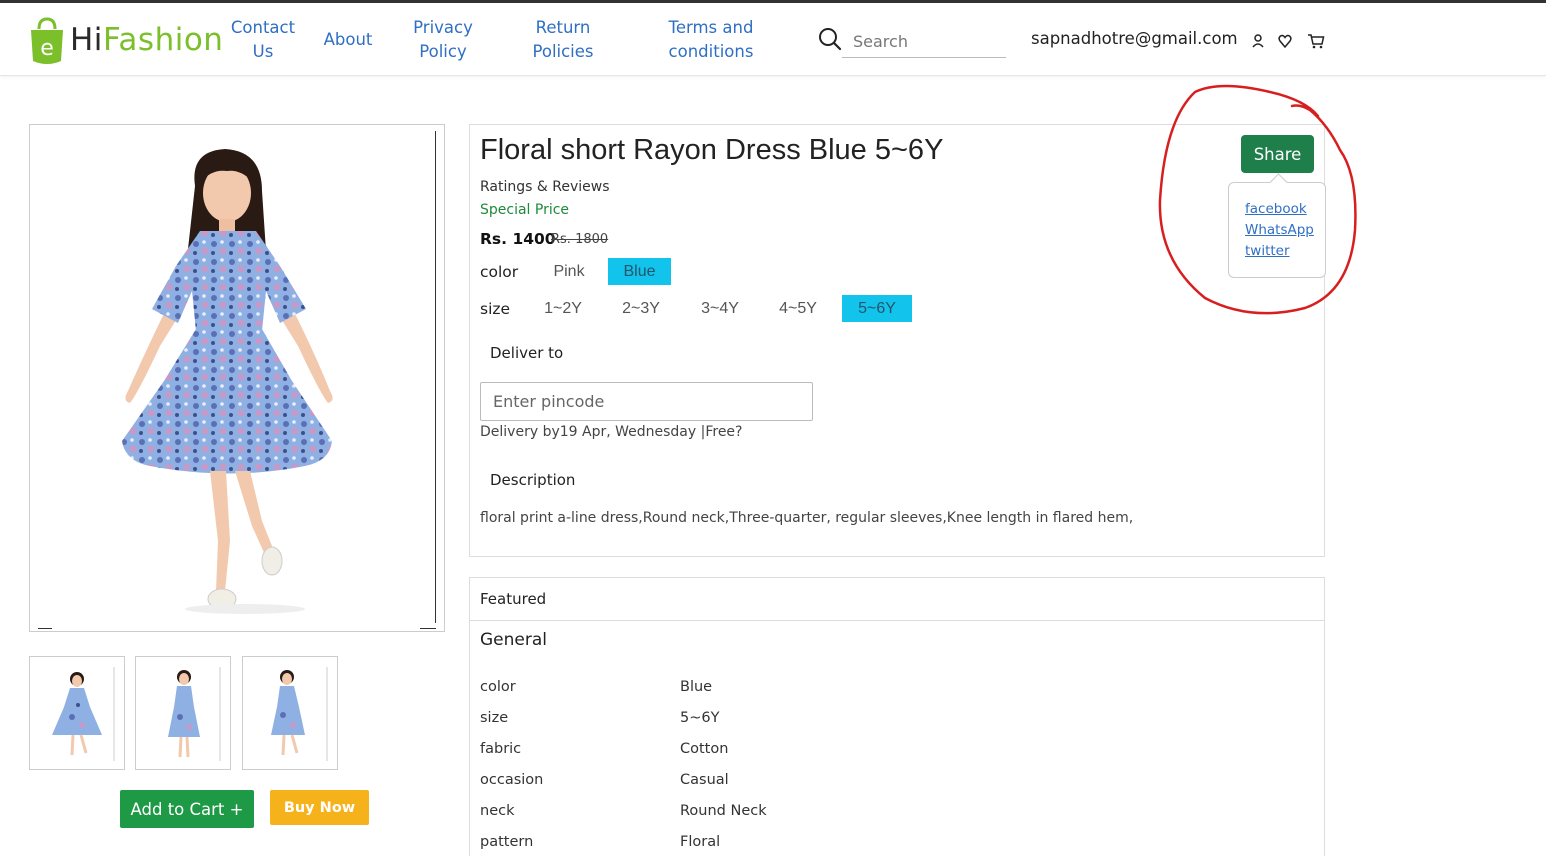 The image size is (1546, 856). What do you see at coordinates (494, 718) in the screenshot?
I see `spec-key-size: size` at bounding box center [494, 718].